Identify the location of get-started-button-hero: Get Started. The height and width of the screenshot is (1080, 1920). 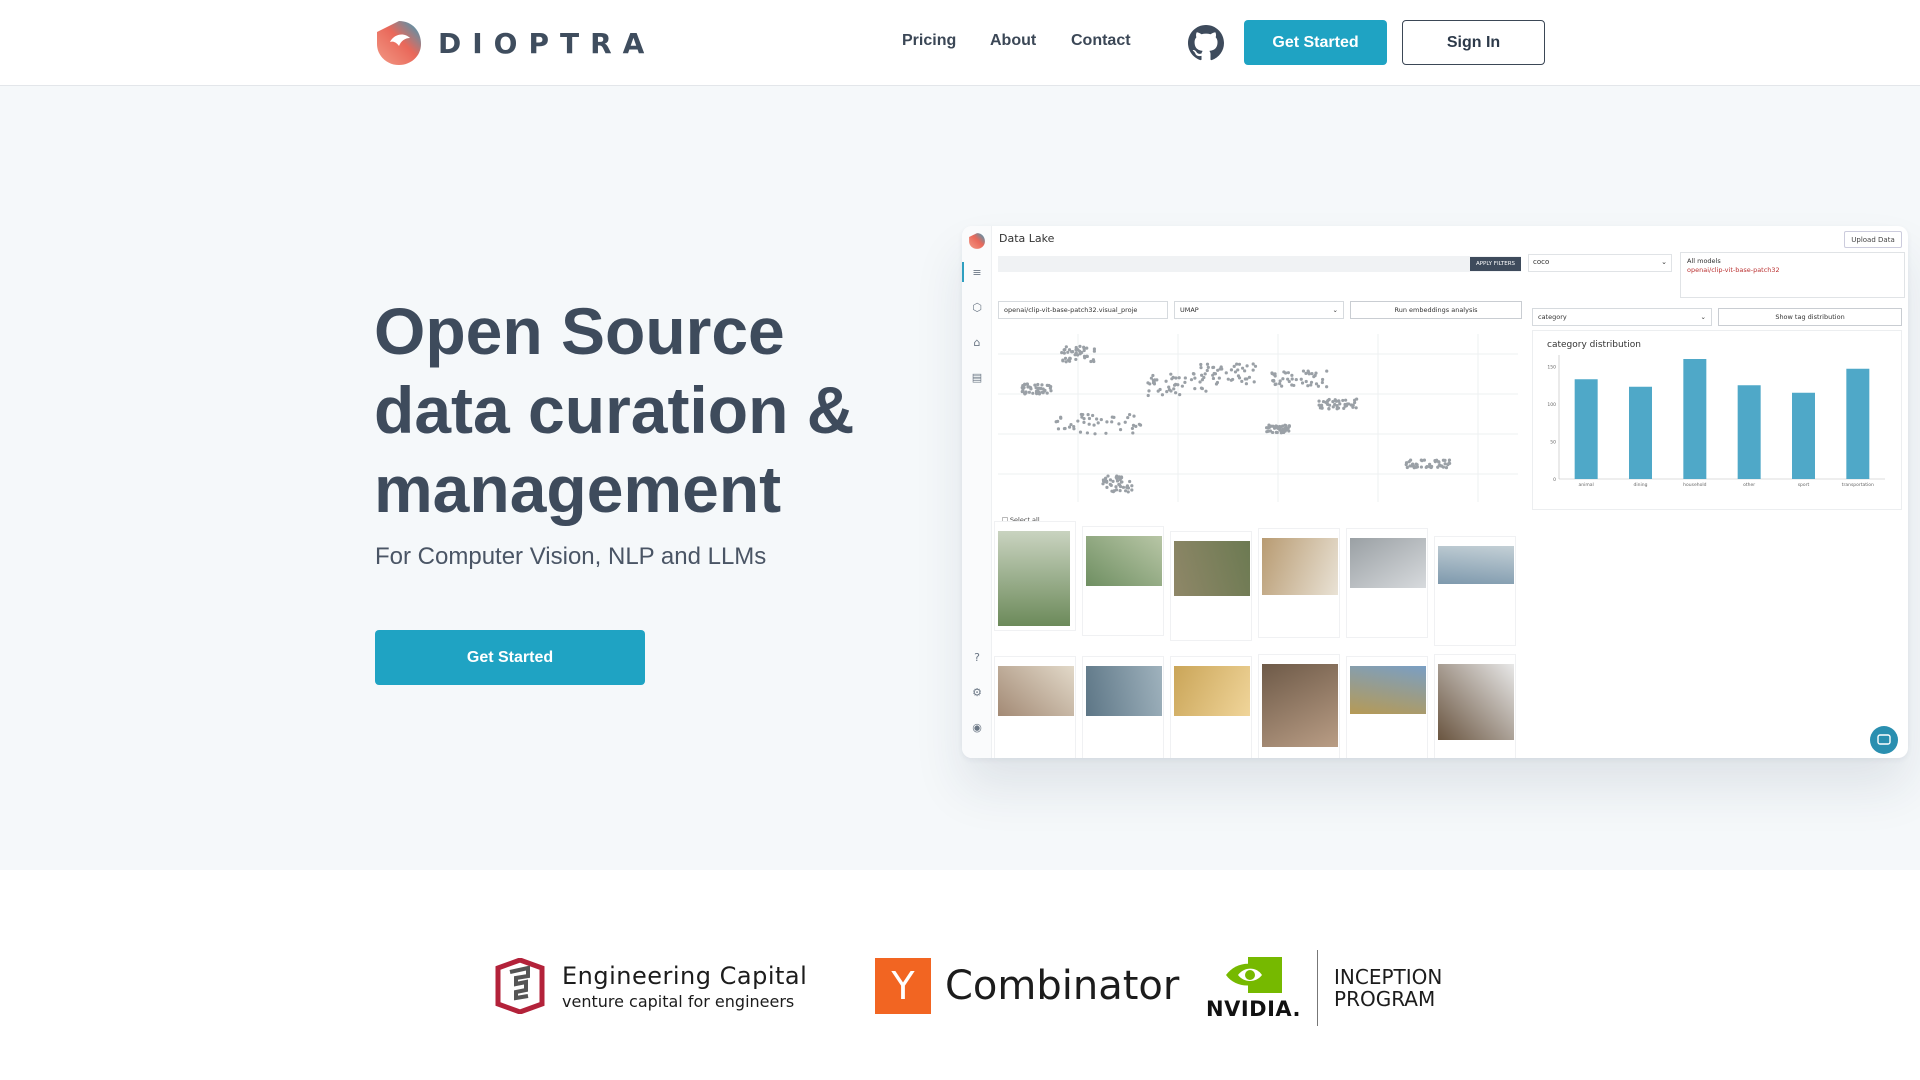
(510, 657).